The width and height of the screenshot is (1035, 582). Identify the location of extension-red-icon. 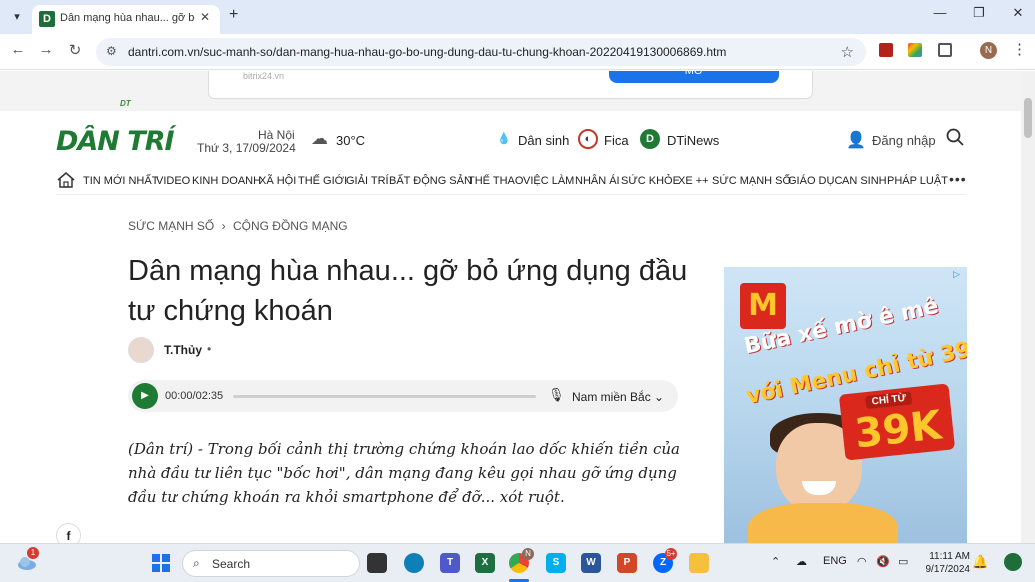
(886, 50).